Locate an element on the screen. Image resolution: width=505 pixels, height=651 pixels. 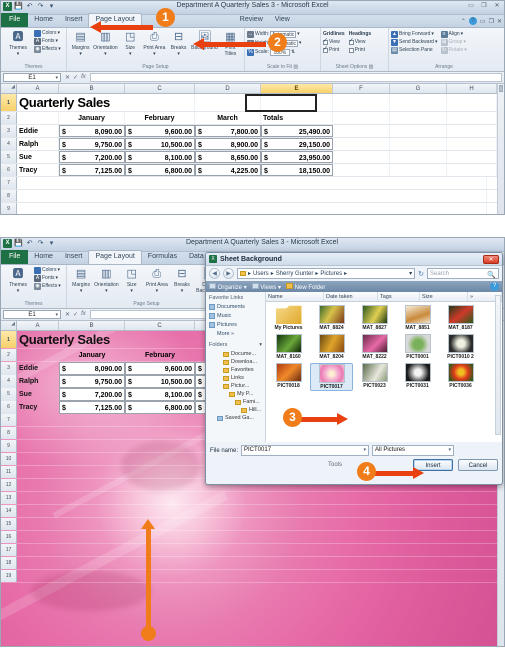
cell-january: $8,090.00 is located at coordinates (92, 131).